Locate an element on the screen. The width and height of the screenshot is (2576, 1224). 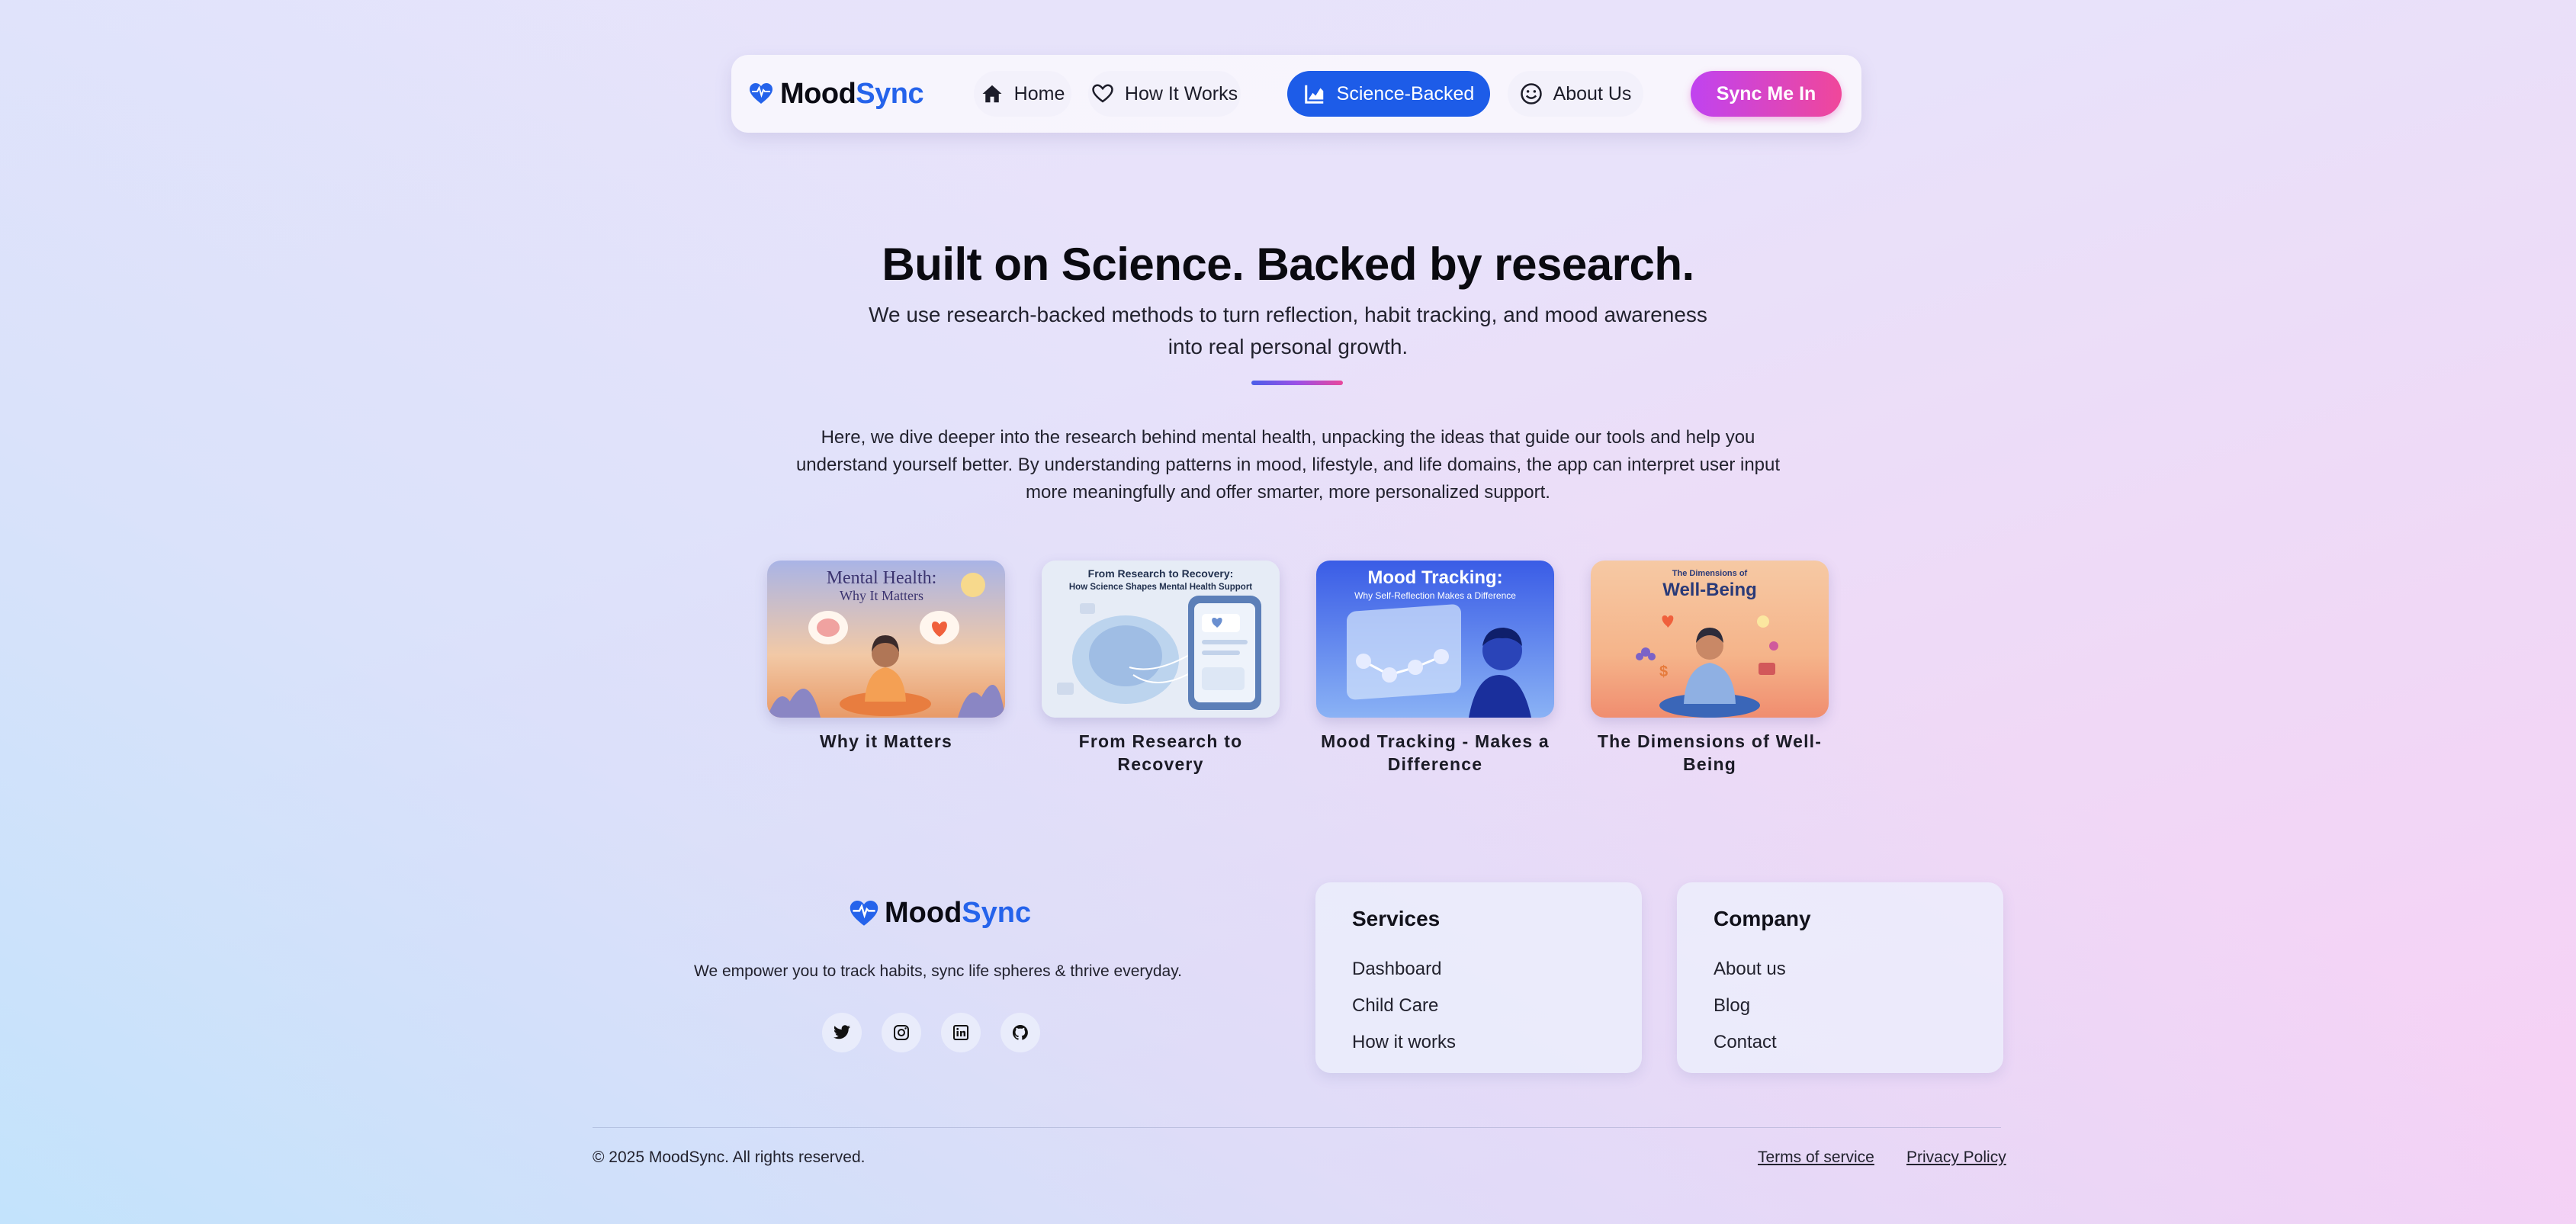
smile-icon is located at coordinates (1531, 94).